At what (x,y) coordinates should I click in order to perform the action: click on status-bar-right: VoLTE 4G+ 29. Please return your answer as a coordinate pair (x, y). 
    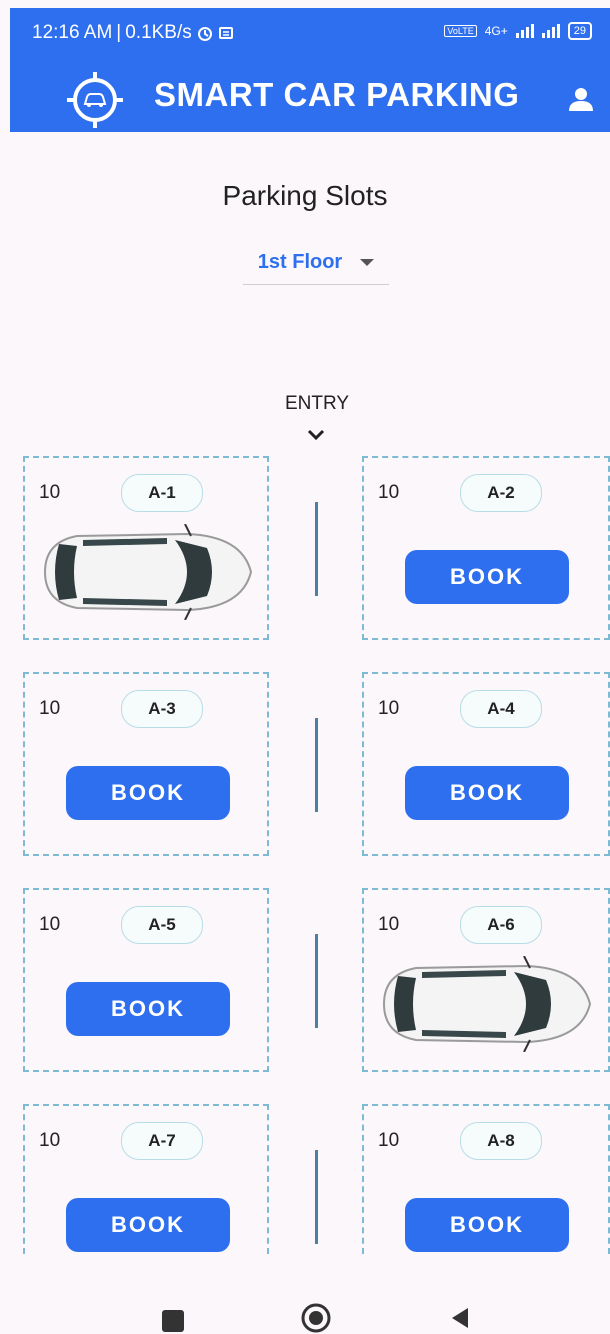
    Looking at the image, I should click on (518, 31).